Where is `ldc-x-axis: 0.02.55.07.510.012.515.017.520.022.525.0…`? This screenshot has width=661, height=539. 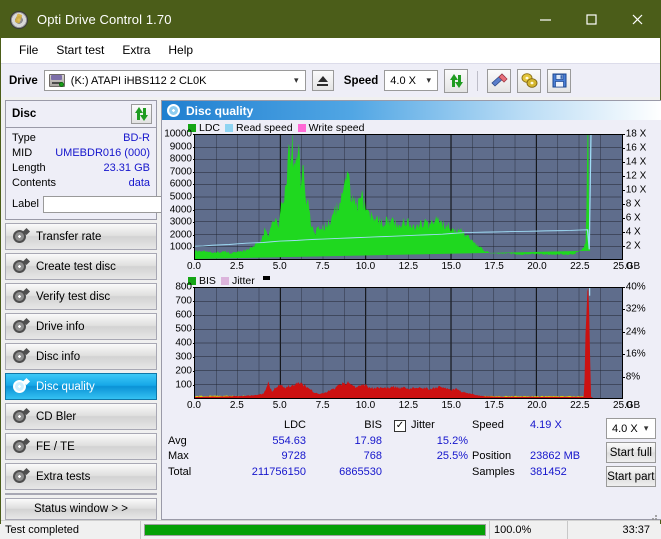
ldc-x-axis: 0.02.55.07.510.012.515.017.520.022.525.0… is located at coordinates (412, 267).